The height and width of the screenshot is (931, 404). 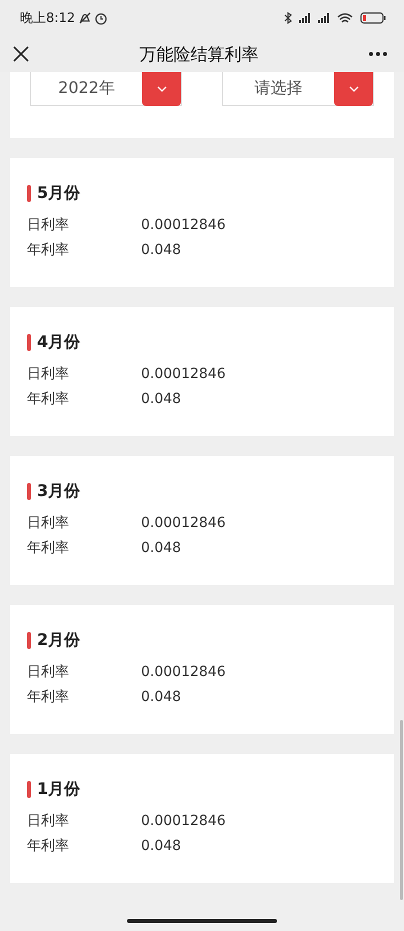 What do you see at coordinates (288, 18) in the screenshot?
I see `bluetooth-icon` at bounding box center [288, 18].